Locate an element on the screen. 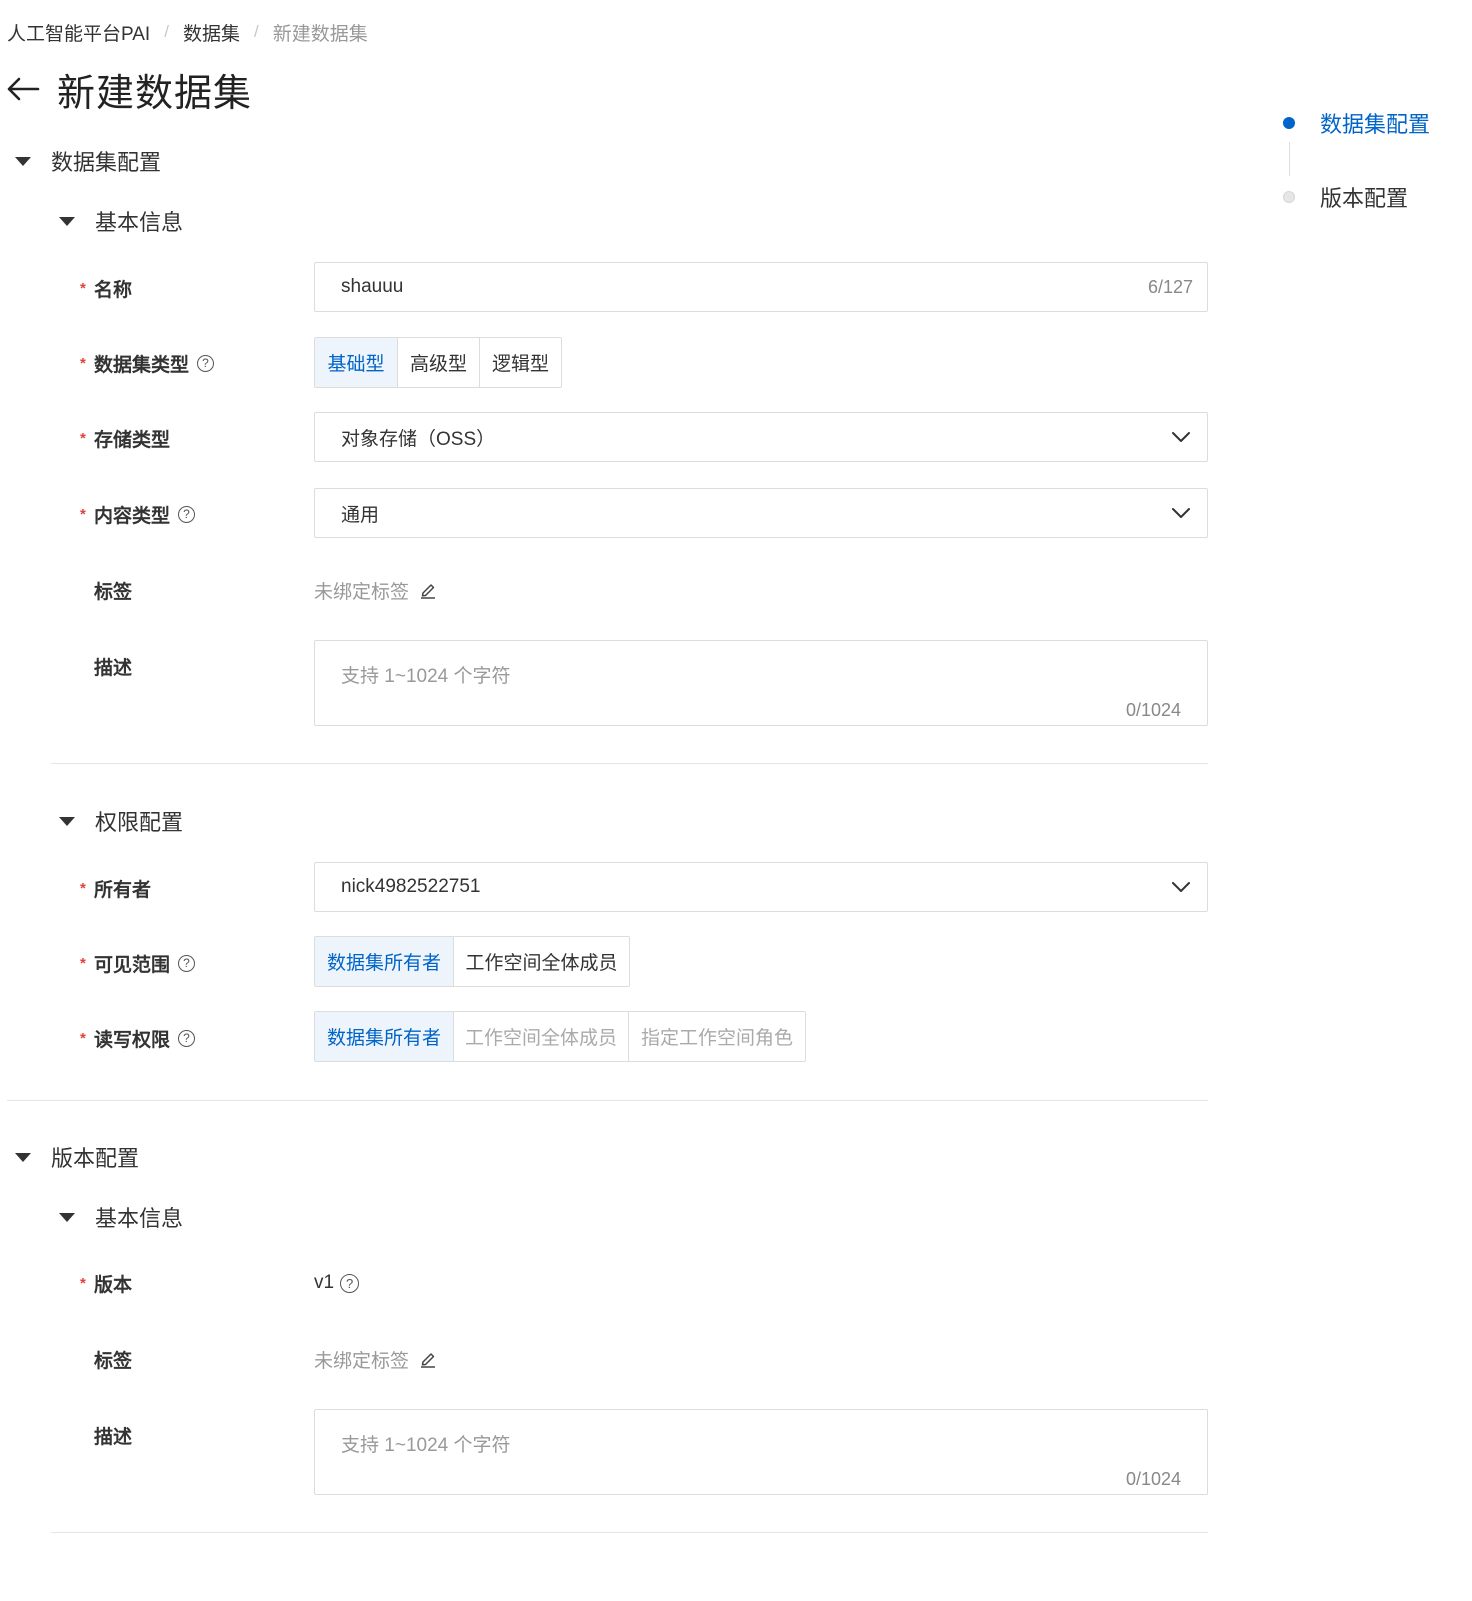 The height and width of the screenshot is (1601, 1472). version-description-label: 描述 is located at coordinates (106, 1435).